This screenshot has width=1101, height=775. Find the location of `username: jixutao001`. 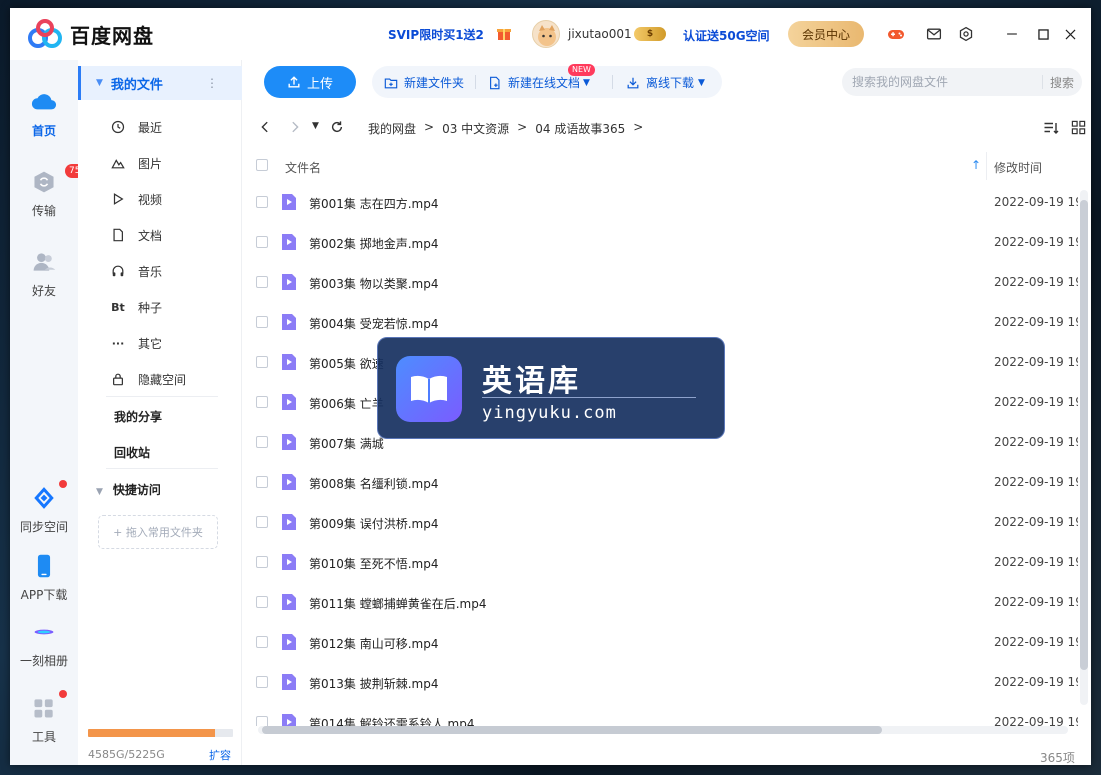

username: jixutao001 is located at coordinates (600, 34).